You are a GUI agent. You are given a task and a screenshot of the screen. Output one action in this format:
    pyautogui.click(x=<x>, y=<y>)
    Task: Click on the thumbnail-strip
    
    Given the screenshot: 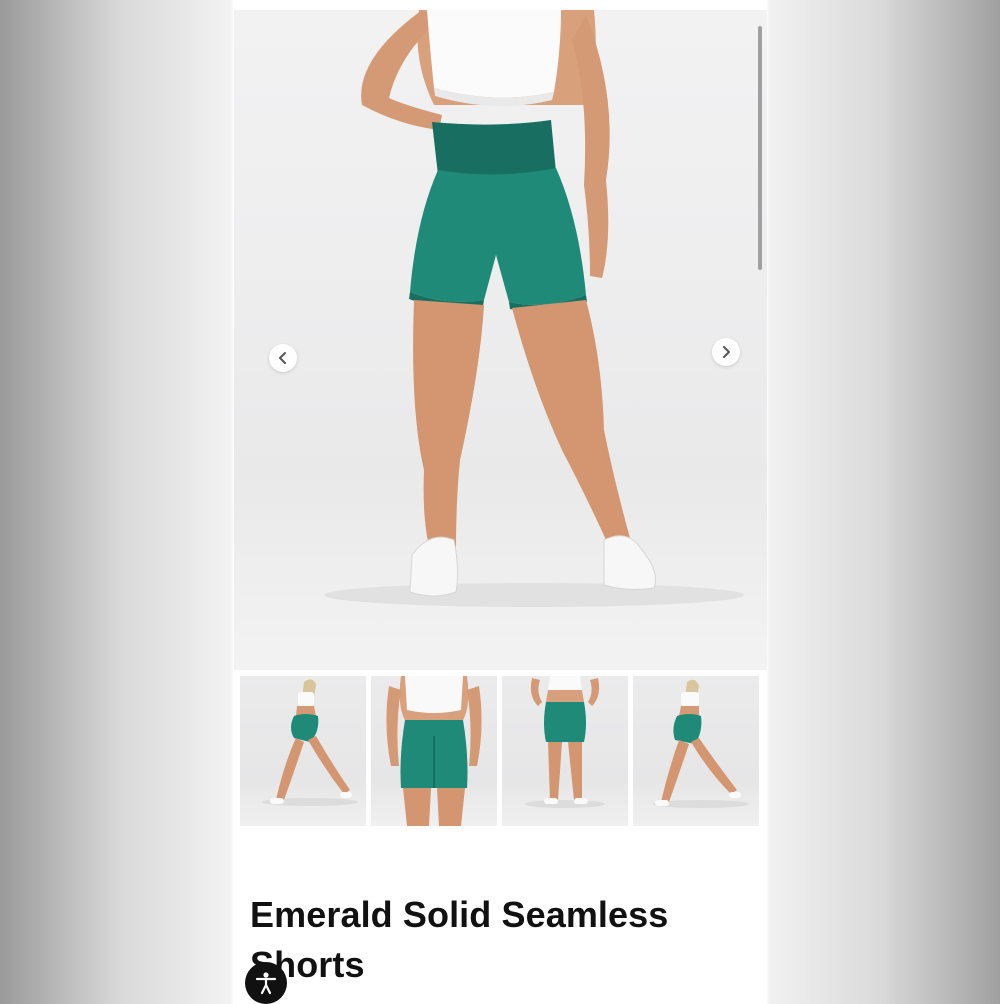 What is the action you would take?
    pyautogui.click(x=500, y=751)
    